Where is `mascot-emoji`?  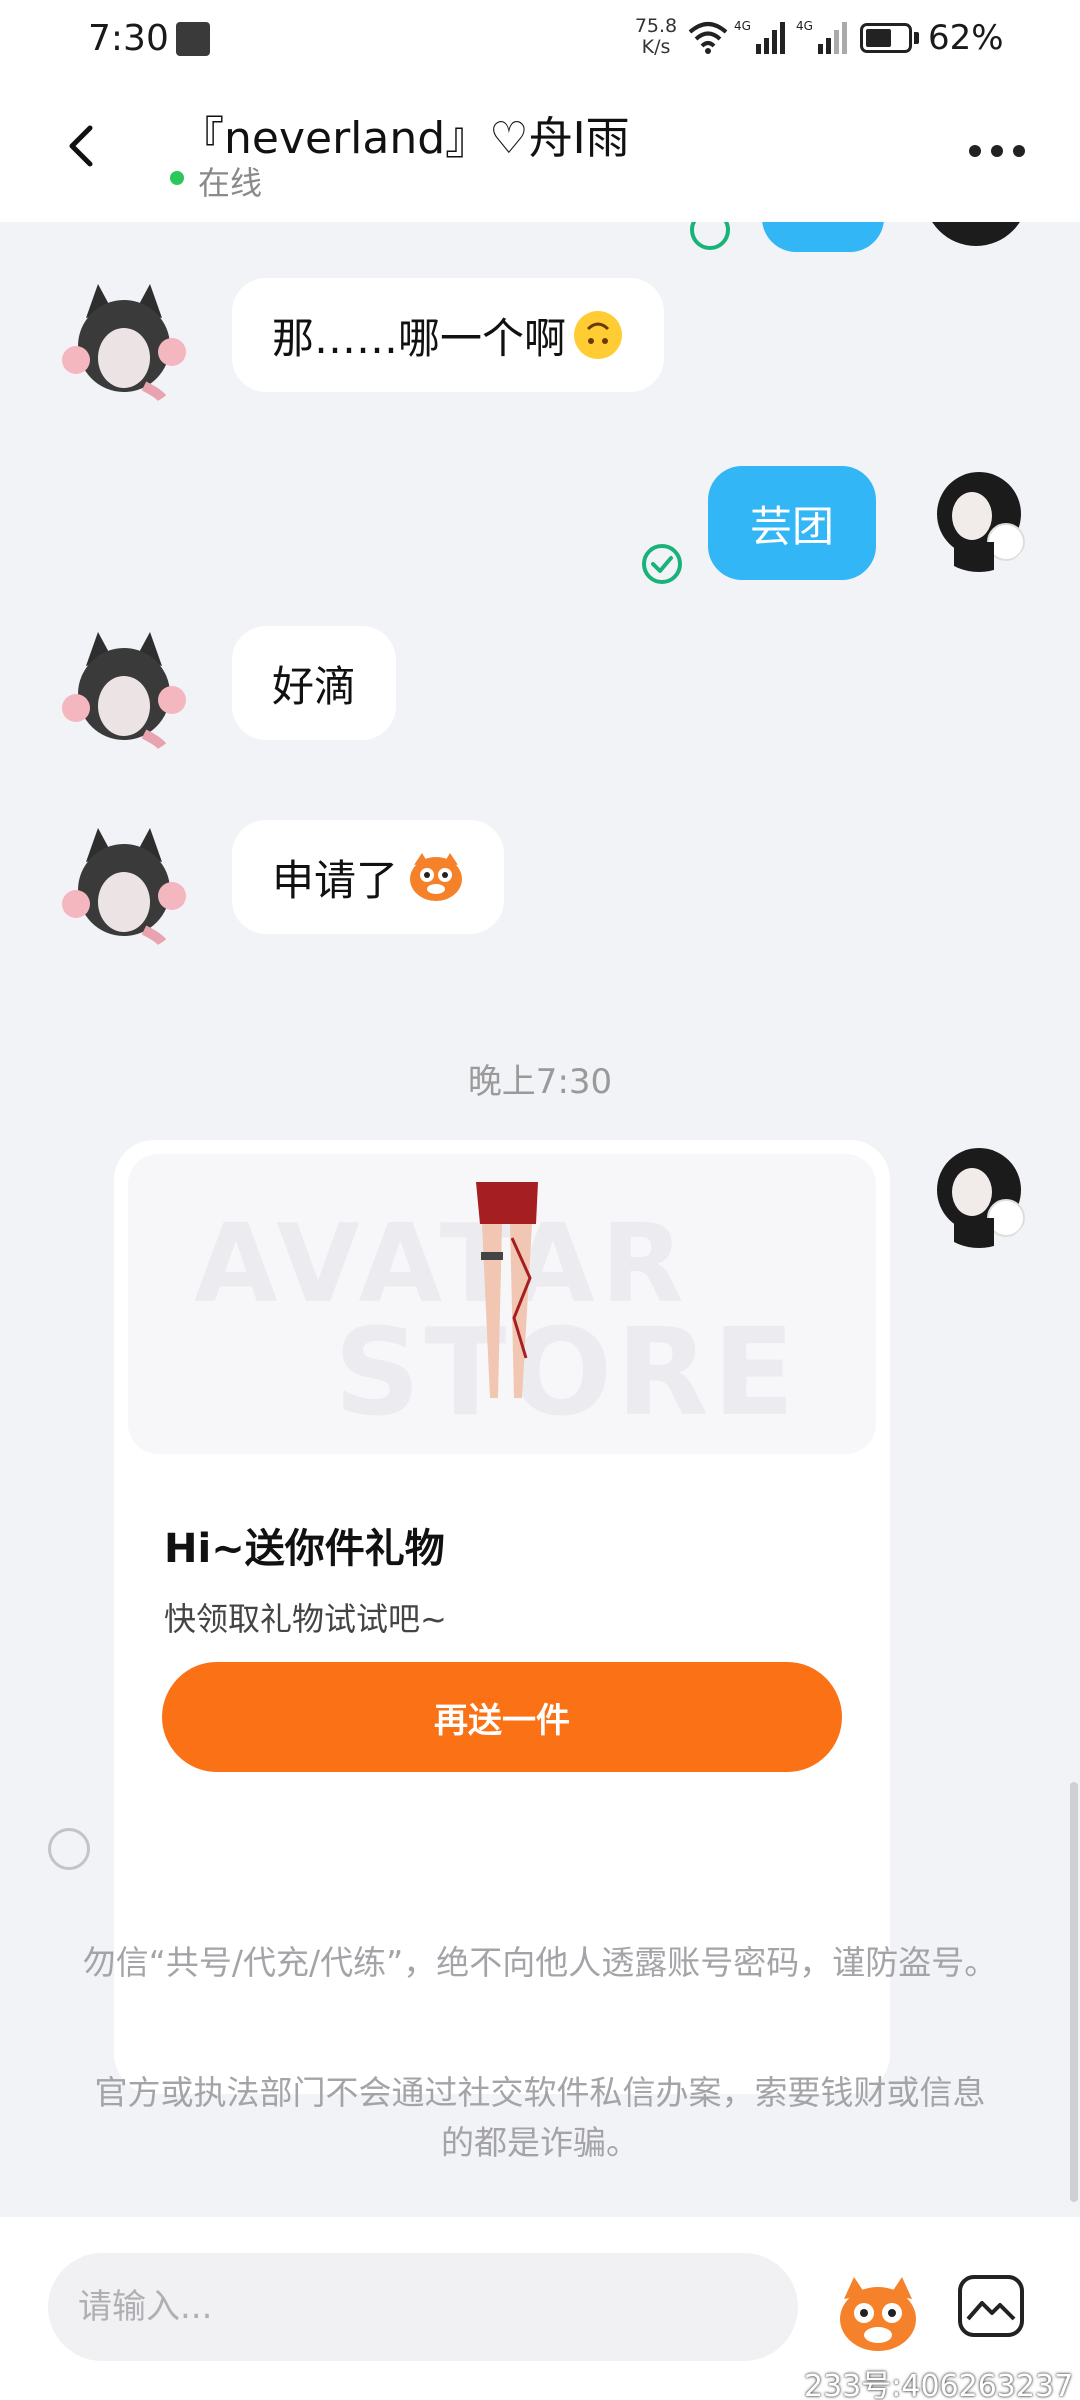
mascot-emoji is located at coordinates (436, 877).